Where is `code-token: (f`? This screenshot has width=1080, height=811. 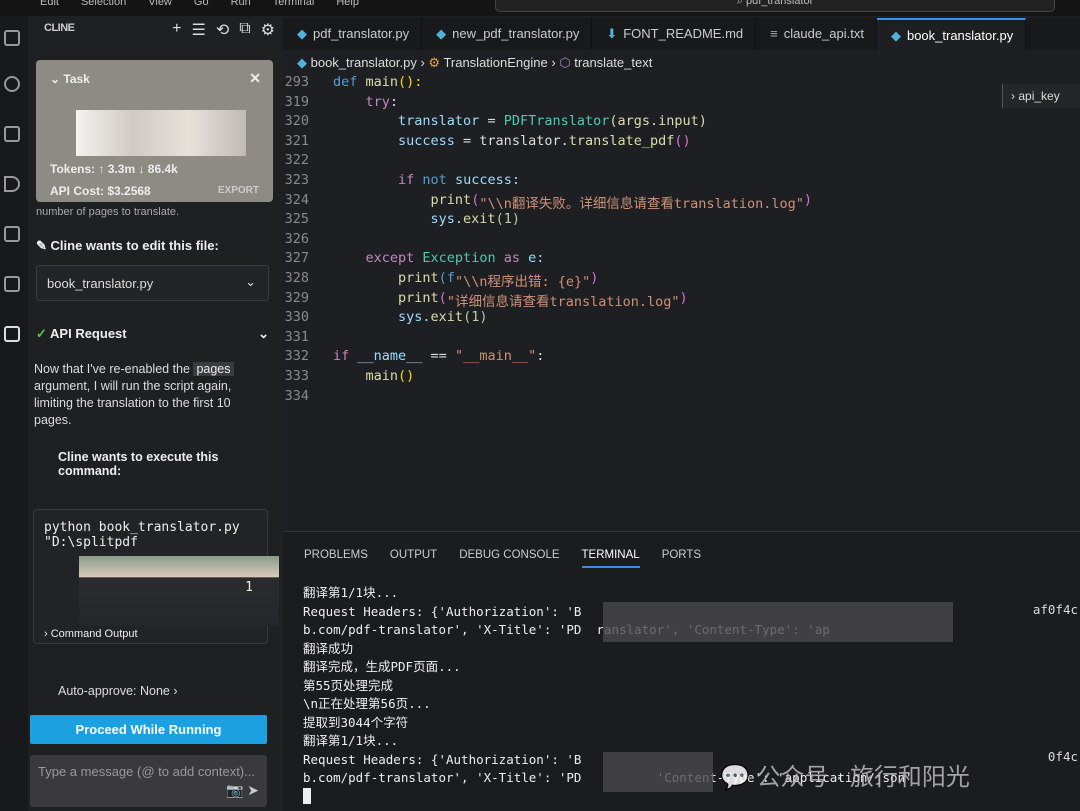
code-token: (f is located at coordinates (446, 277).